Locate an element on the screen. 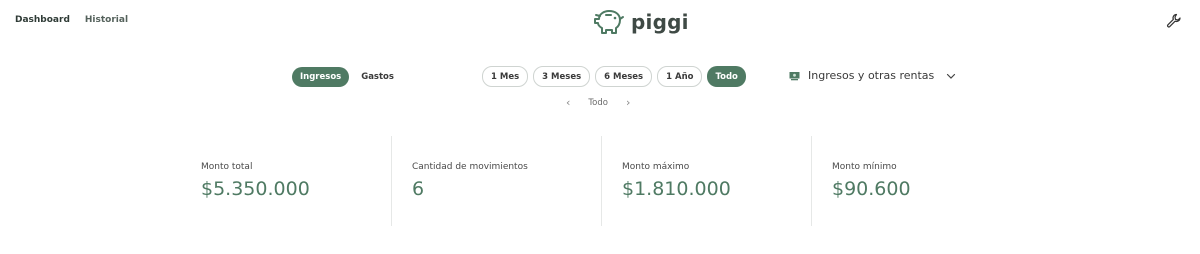  stat-value: 6 is located at coordinates (418, 189).